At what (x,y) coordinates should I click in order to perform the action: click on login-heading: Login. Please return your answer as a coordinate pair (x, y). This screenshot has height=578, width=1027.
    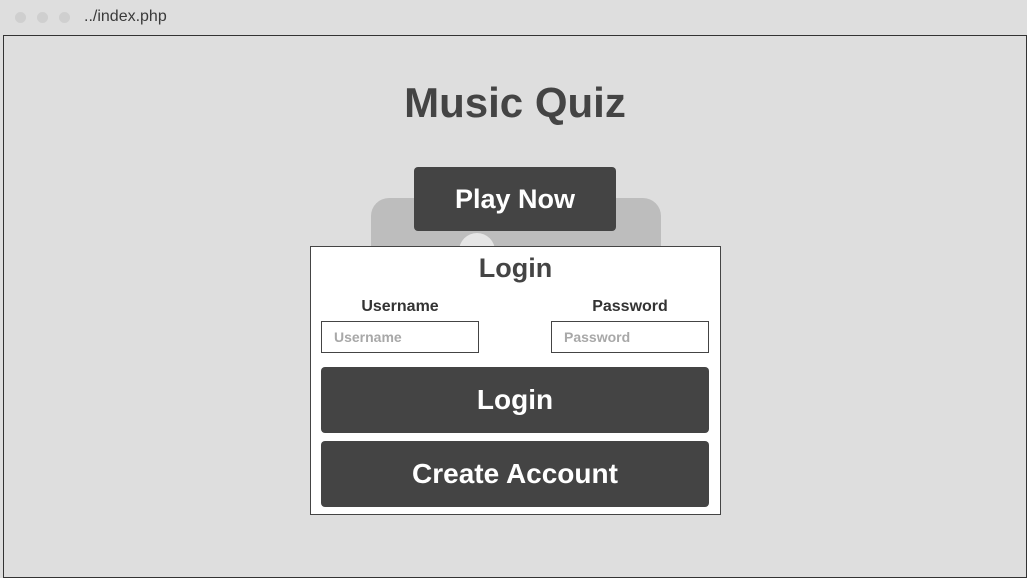
    Looking at the image, I should click on (515, 268).